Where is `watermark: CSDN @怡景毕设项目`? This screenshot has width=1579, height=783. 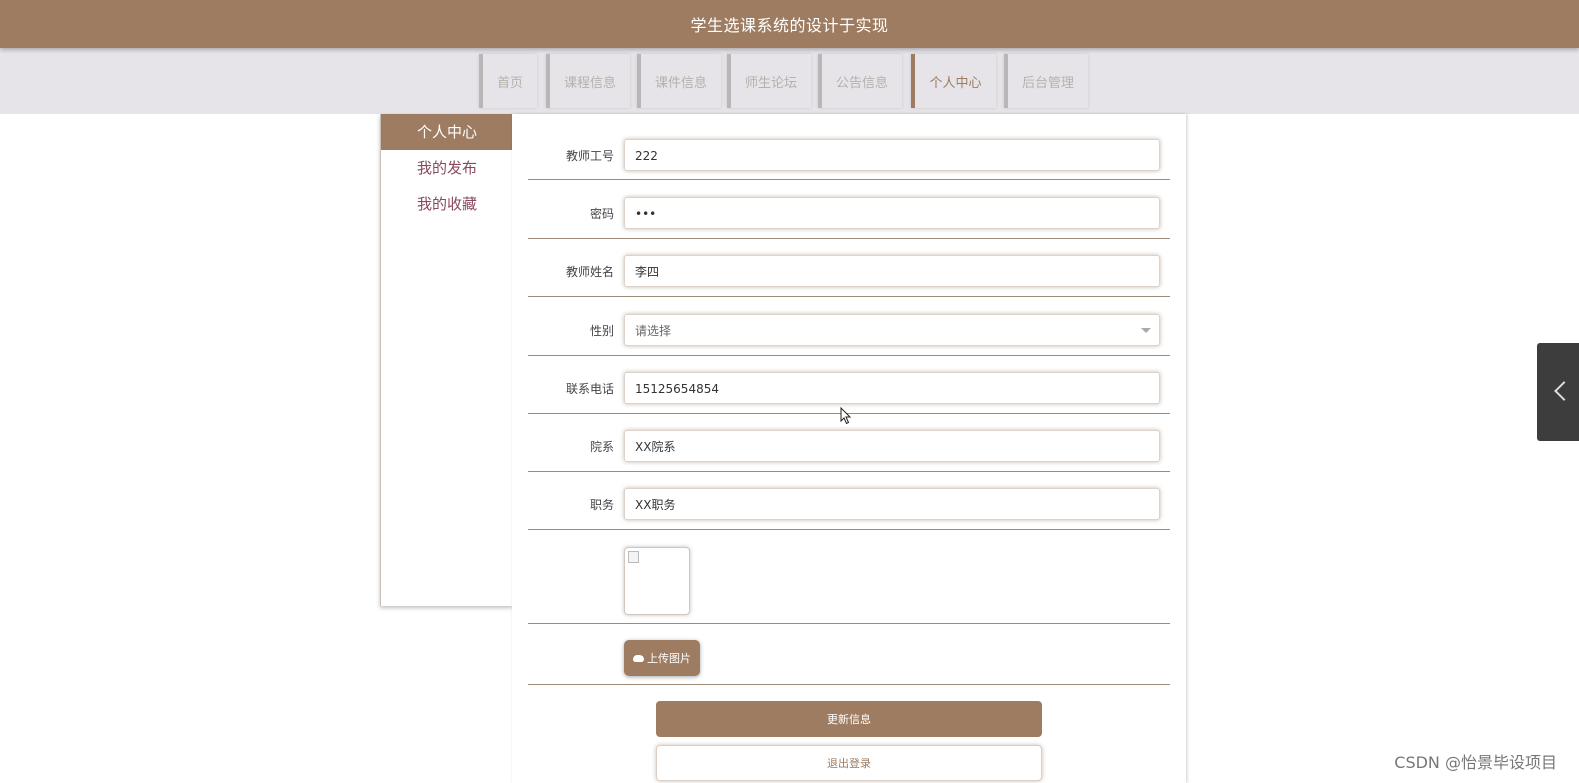
watermark: CSDN @怡景毕设项目 is located at coordinates (1475, 762).